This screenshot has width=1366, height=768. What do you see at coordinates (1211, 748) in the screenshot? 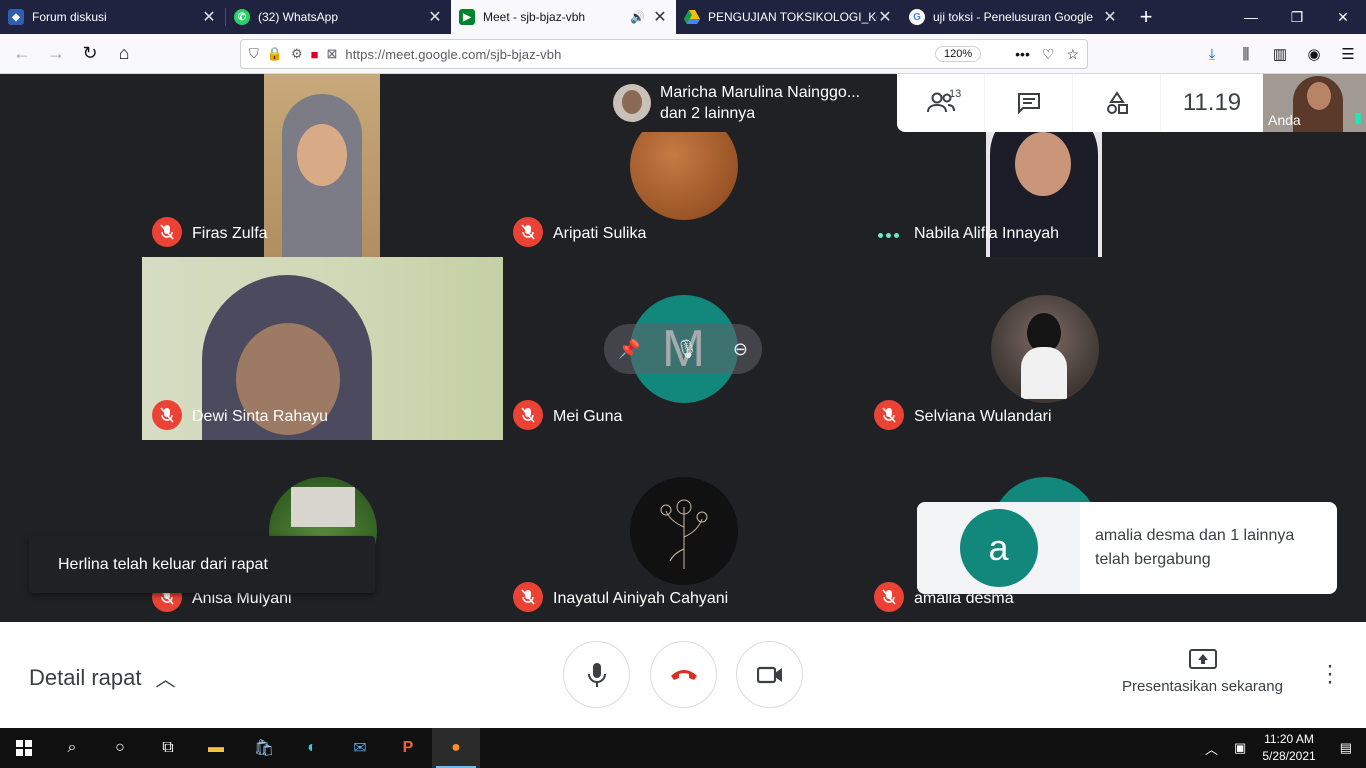
I see `tray-chevron-up-icon: ︿` at bounding box center [1211, 748].